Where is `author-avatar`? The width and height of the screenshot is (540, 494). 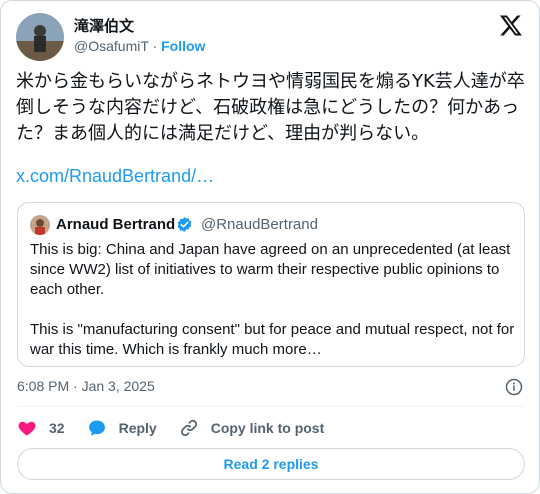 author-avatar is located at coordinates (40, 37).